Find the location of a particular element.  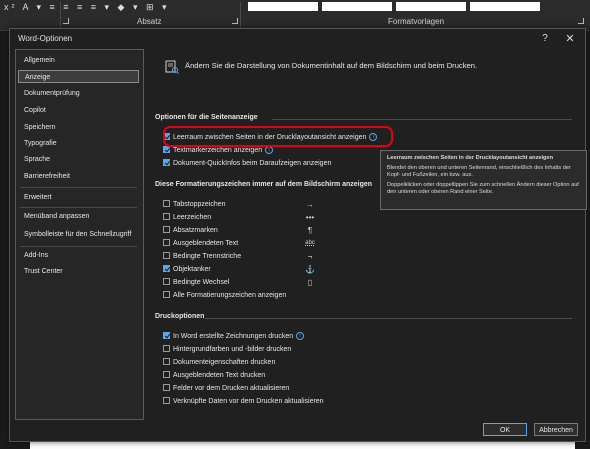

dialog-title: Word-Optionen is located at coordinates (45, 38).